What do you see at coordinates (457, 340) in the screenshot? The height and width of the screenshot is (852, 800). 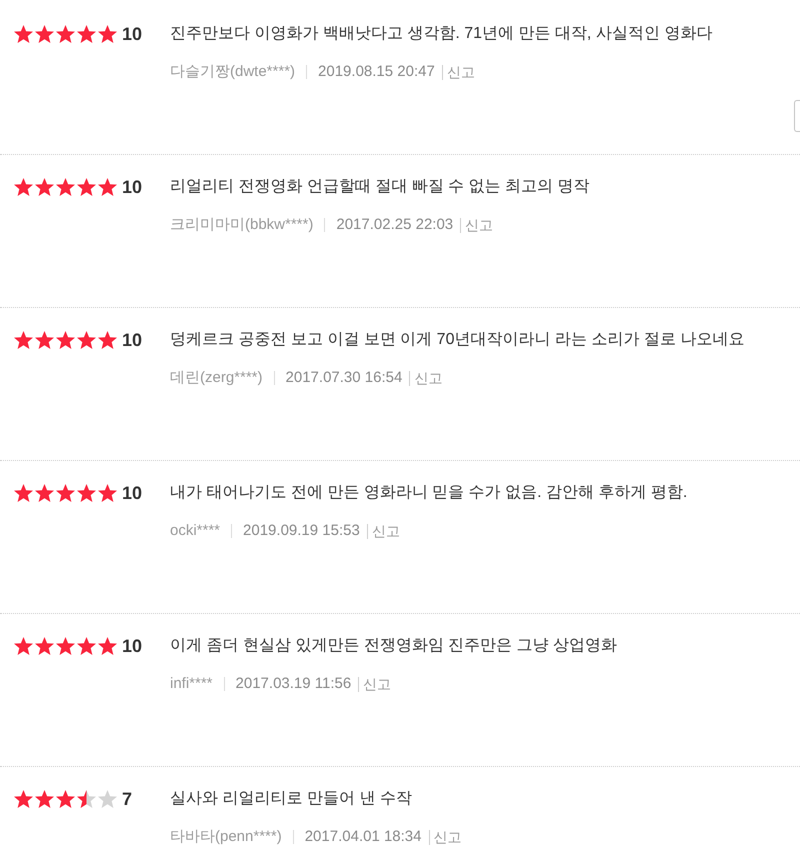 I see `review-text: 덩케르크 공중전 보고 이걸 보면 이게 70년대작이라니 라는 소리가 절로 나오네요` at bounding box center [457, 340].